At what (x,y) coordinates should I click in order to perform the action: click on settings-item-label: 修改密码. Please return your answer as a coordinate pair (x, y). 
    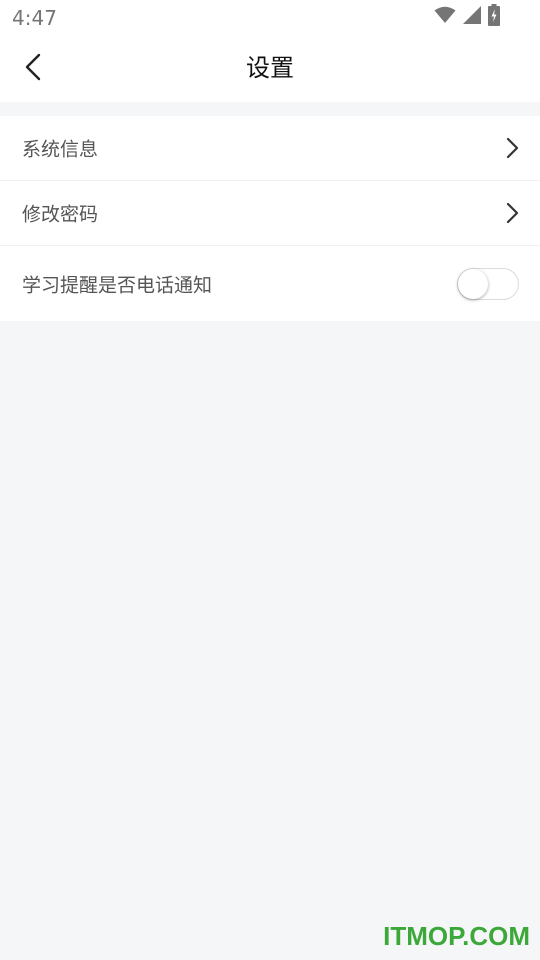
    Looking at the image, I should click on (60, 214).